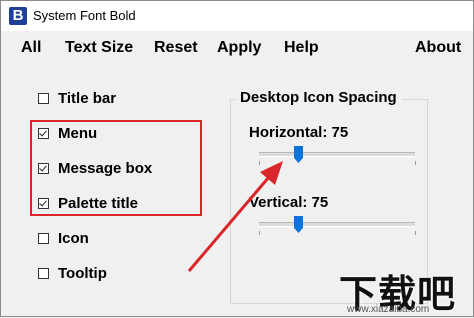 The height and width of the screenshot is (318, 474). I want to click on menu-text-size: Text Size, so click(99, 48).